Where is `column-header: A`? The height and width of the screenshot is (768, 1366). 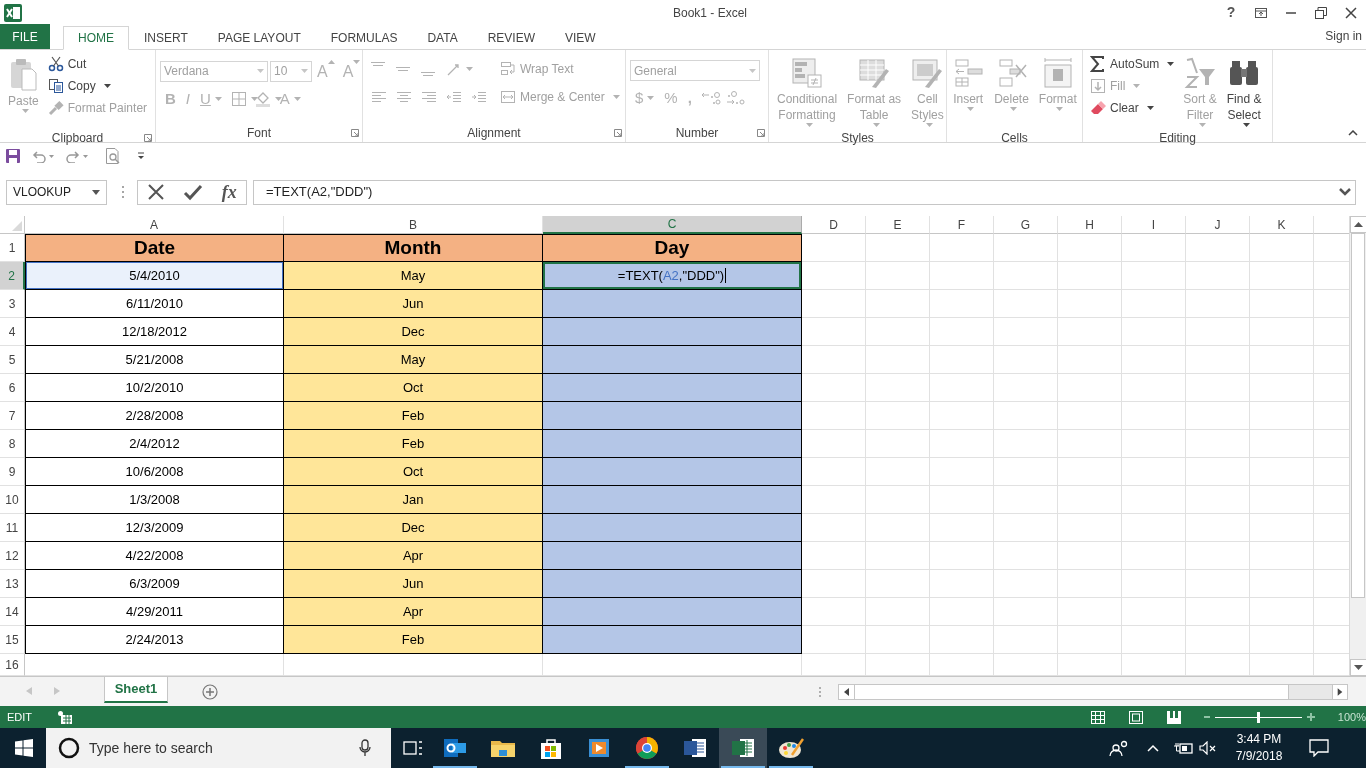 column-header: A is located at coordinates (154, 225).